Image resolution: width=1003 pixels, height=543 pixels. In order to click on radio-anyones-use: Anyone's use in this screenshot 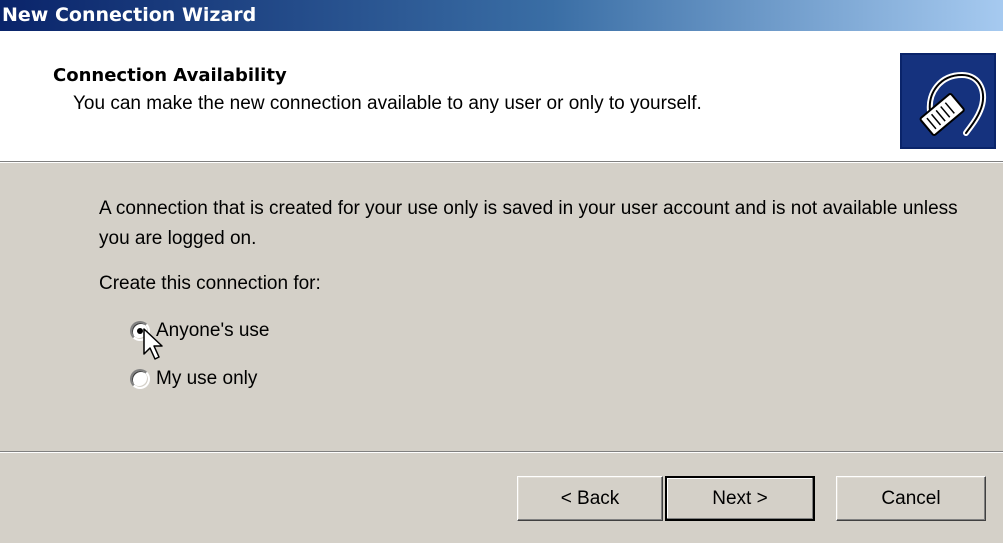, I will do `click(199, 331)`.